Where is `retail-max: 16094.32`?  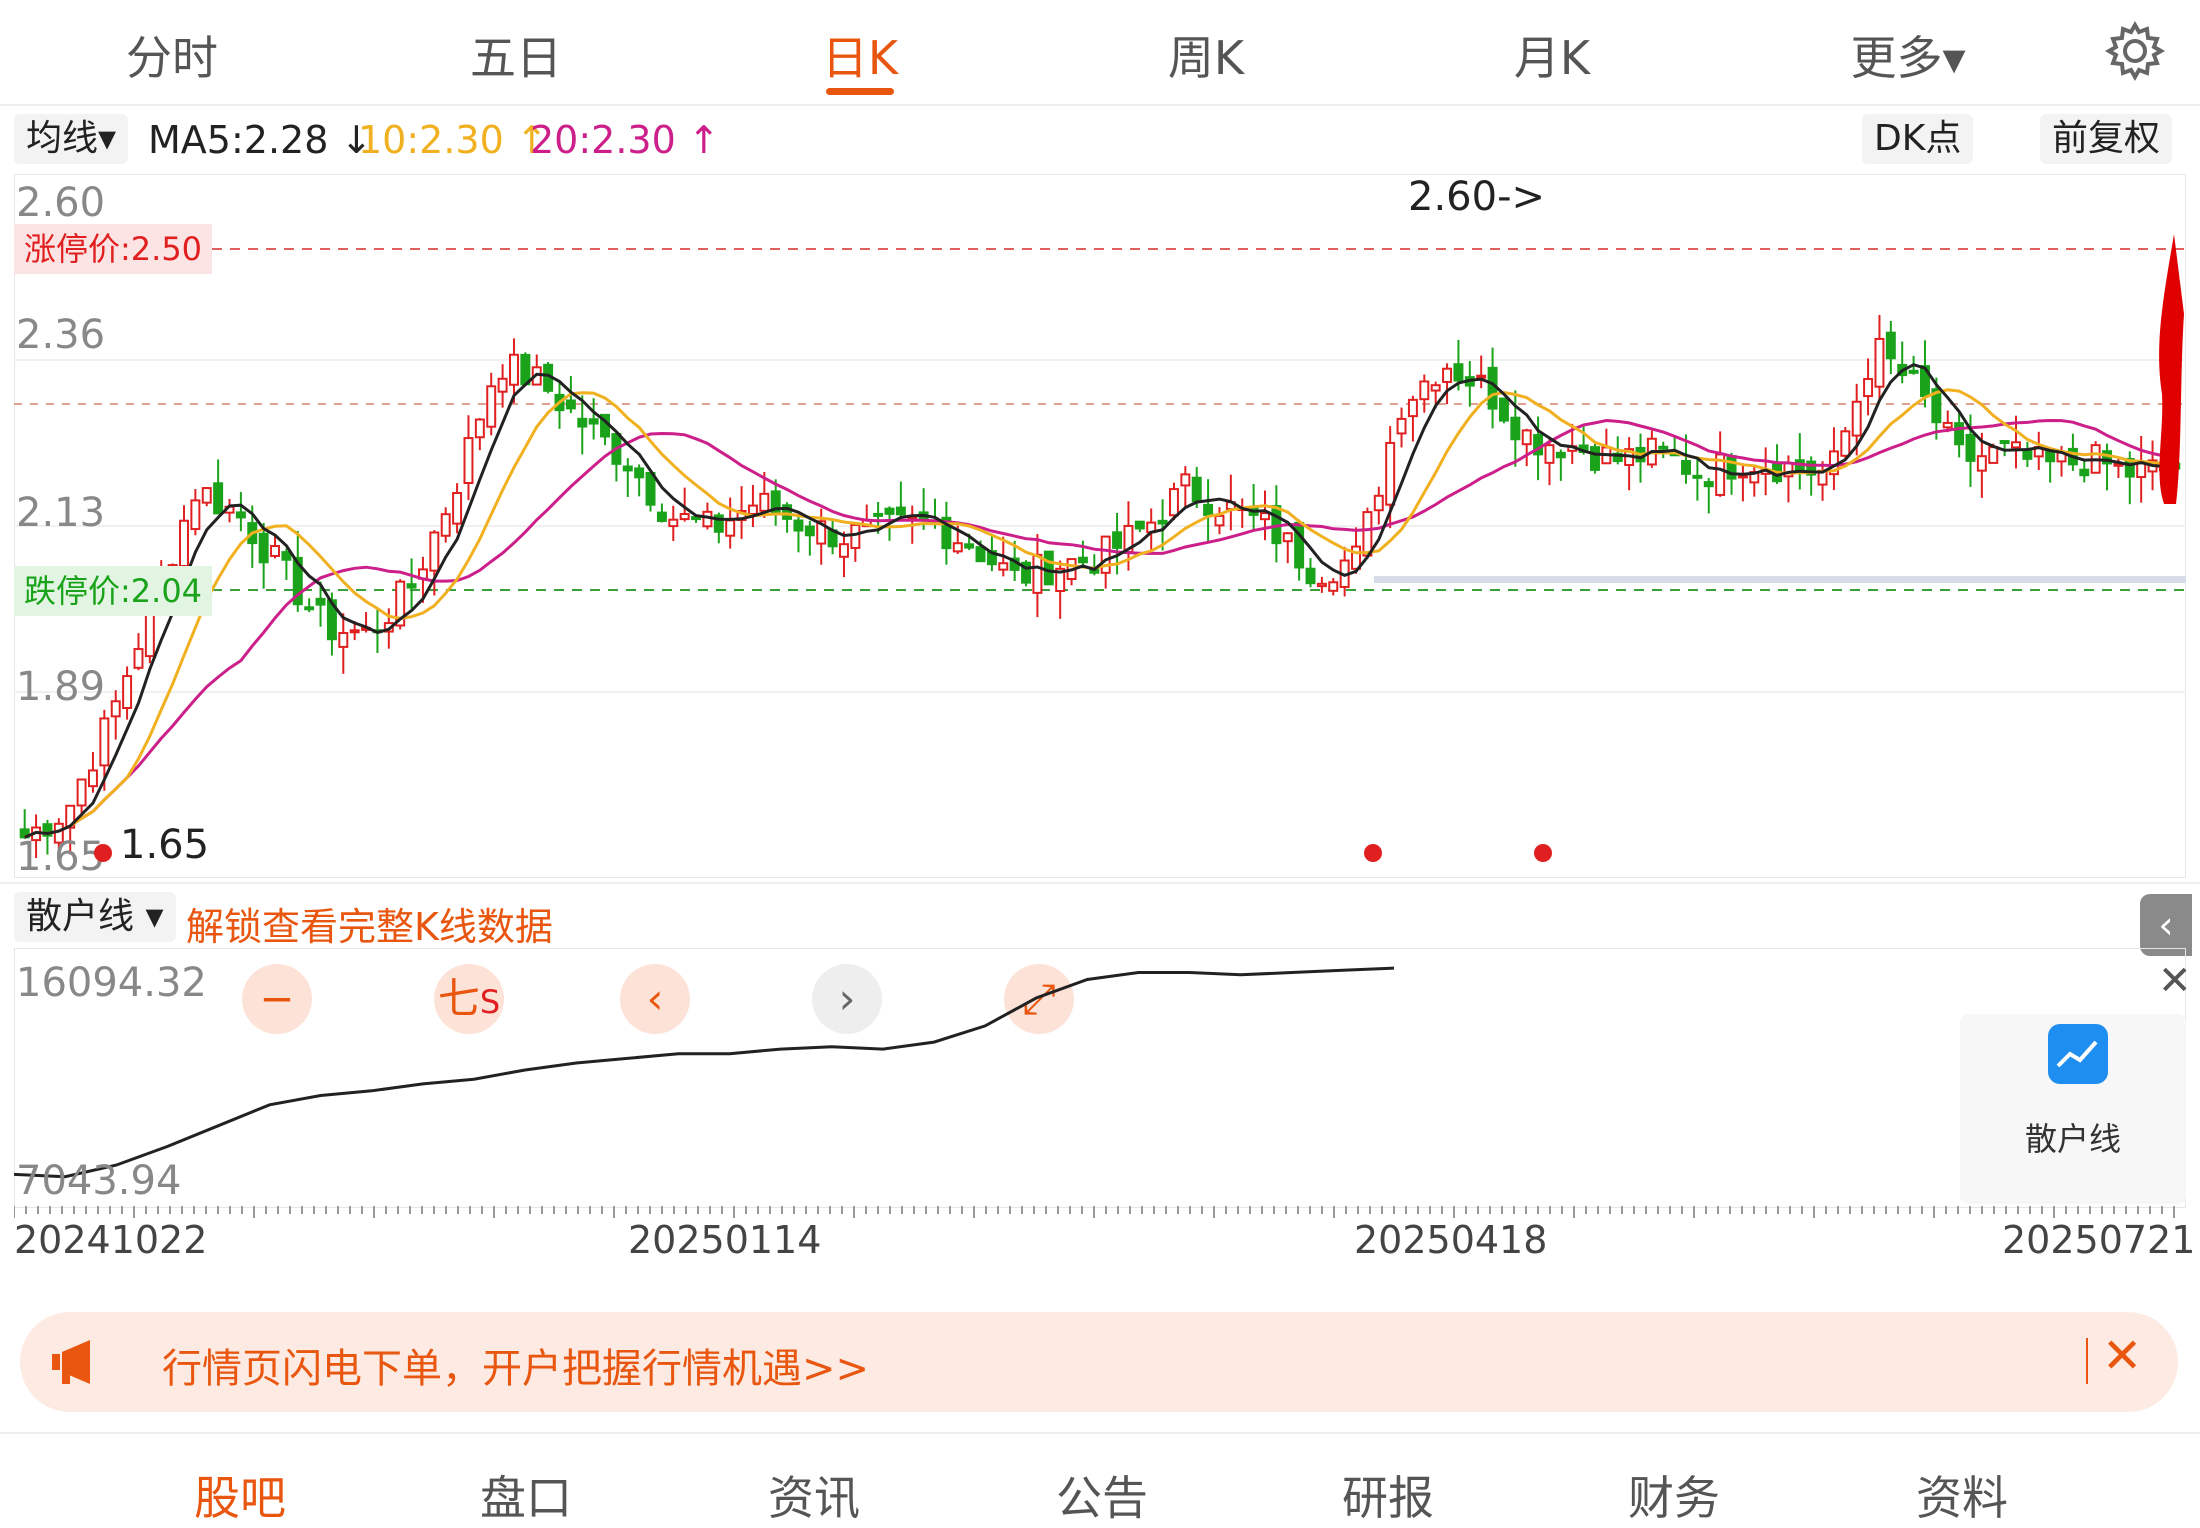
retail-max: 16094.32 is located at coordinates (111, 983).